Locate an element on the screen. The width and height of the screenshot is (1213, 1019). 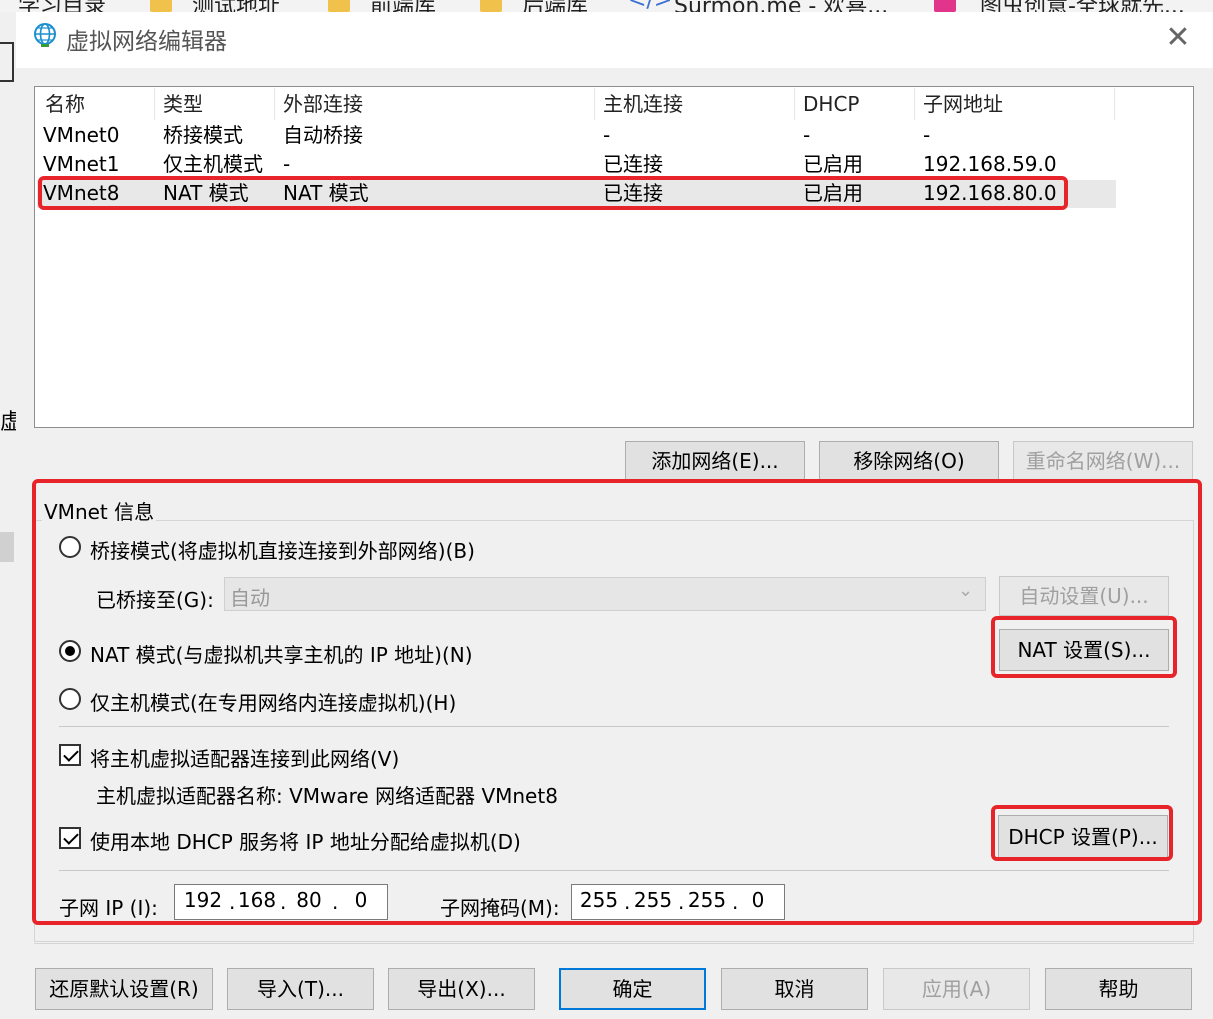
bookmark-item: 后端库 is located at coordinates (555, 6).